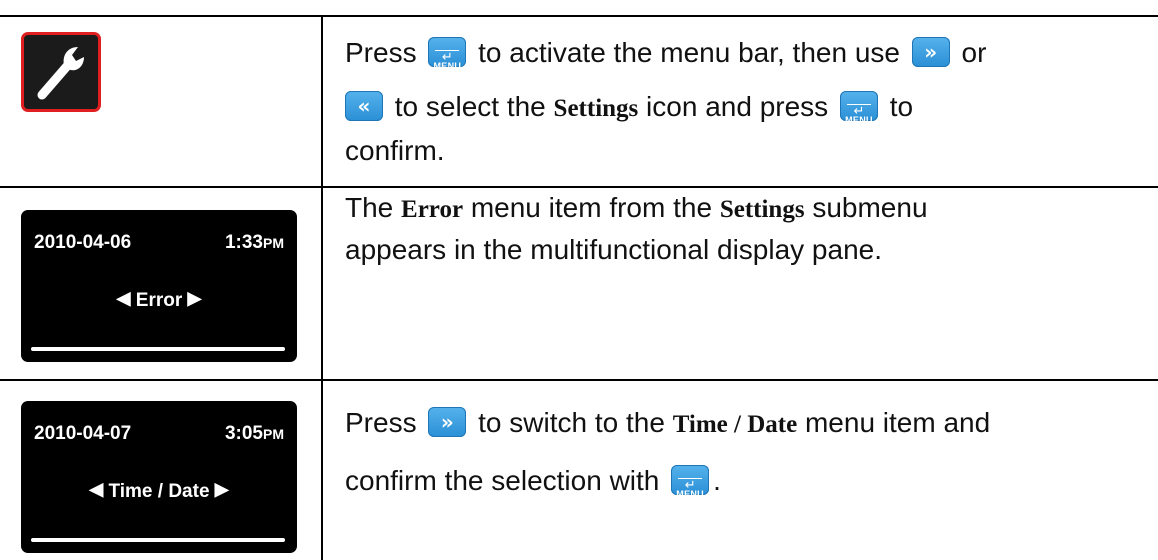 The height and width of the screenshot is (560, 1158). What do you see at coordinates (591, 207) in the screenshot?
I see `text-part: menu item from the` at bounding box center [591, 207].